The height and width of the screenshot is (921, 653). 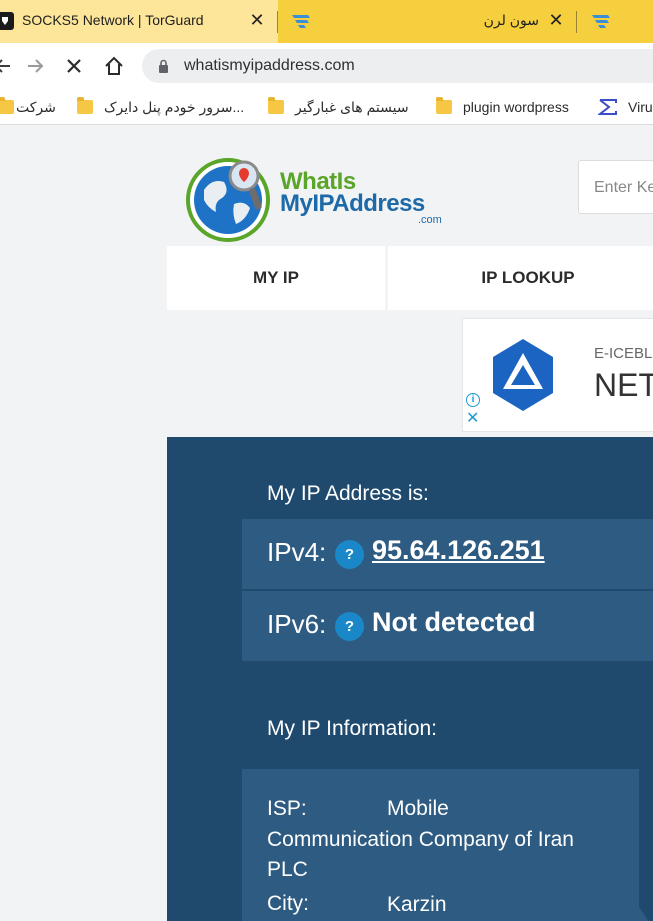 I want to click on virustotal-icon, so click(x=607, y=107).